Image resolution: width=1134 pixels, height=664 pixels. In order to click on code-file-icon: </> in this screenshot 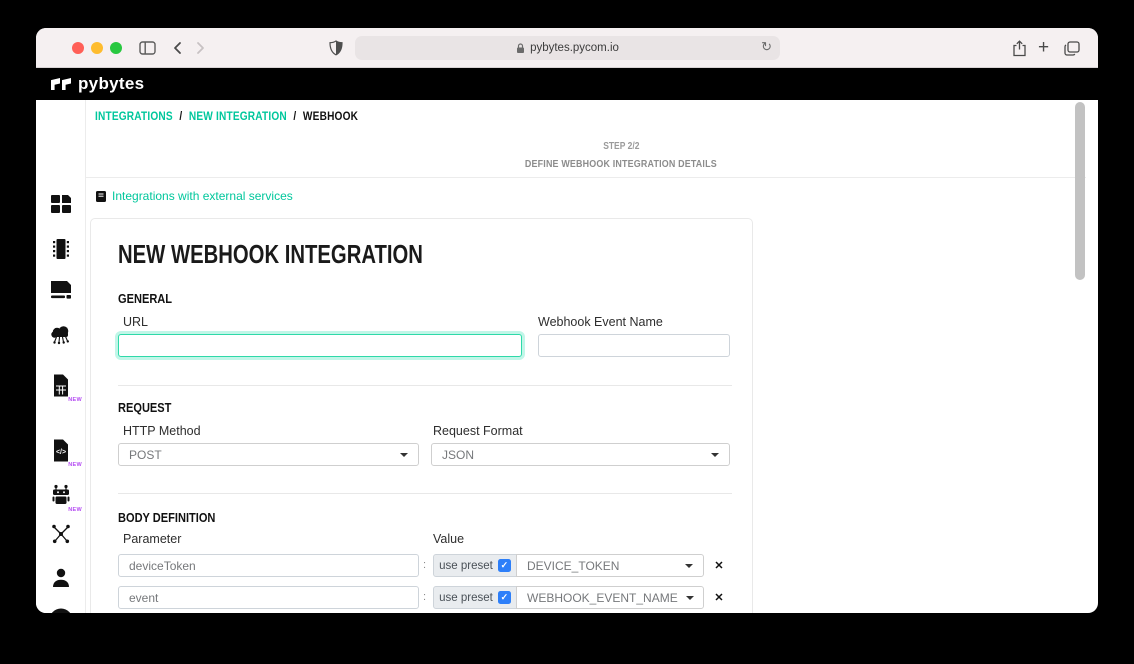, I will do `click(61, 450)`.